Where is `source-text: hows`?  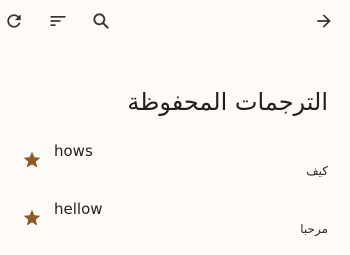 source-text: hows is located at coordinates (73, 151).